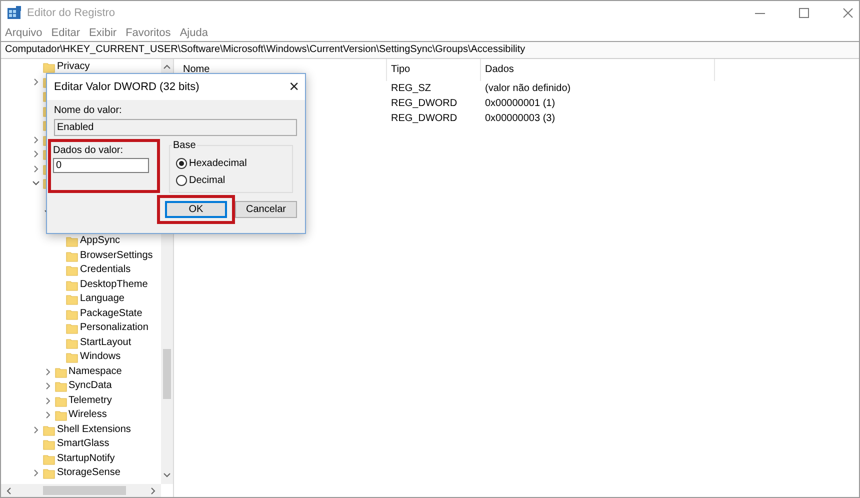 The height and width of the screenshot is (498, 860). What do you see at coordinates (434, 70) in the screenshot?
I see `column-header: Tipo` at bounding box center [434, 70].